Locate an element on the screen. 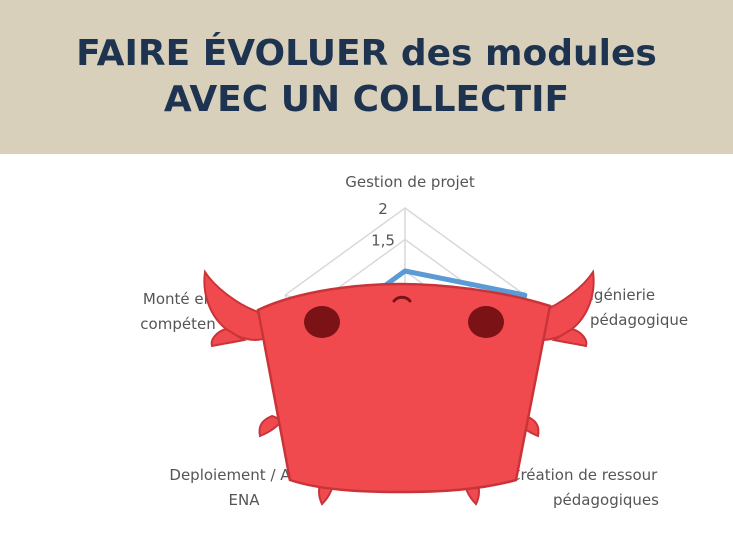 Image resolution: width=733 pixels, height=560 pixels. tick-label: 1,5 is located at coordinates (383, 241).